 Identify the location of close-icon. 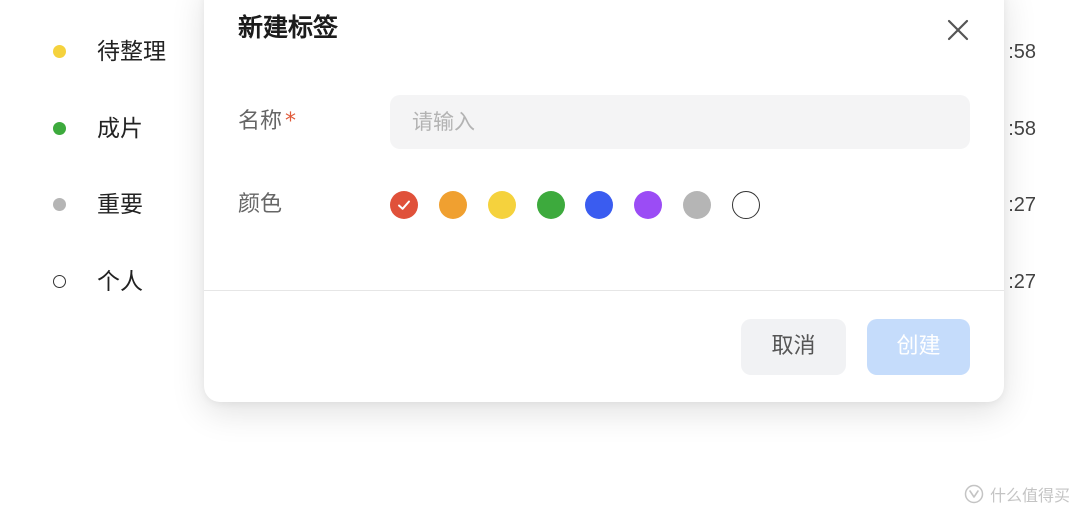
(958, 30).